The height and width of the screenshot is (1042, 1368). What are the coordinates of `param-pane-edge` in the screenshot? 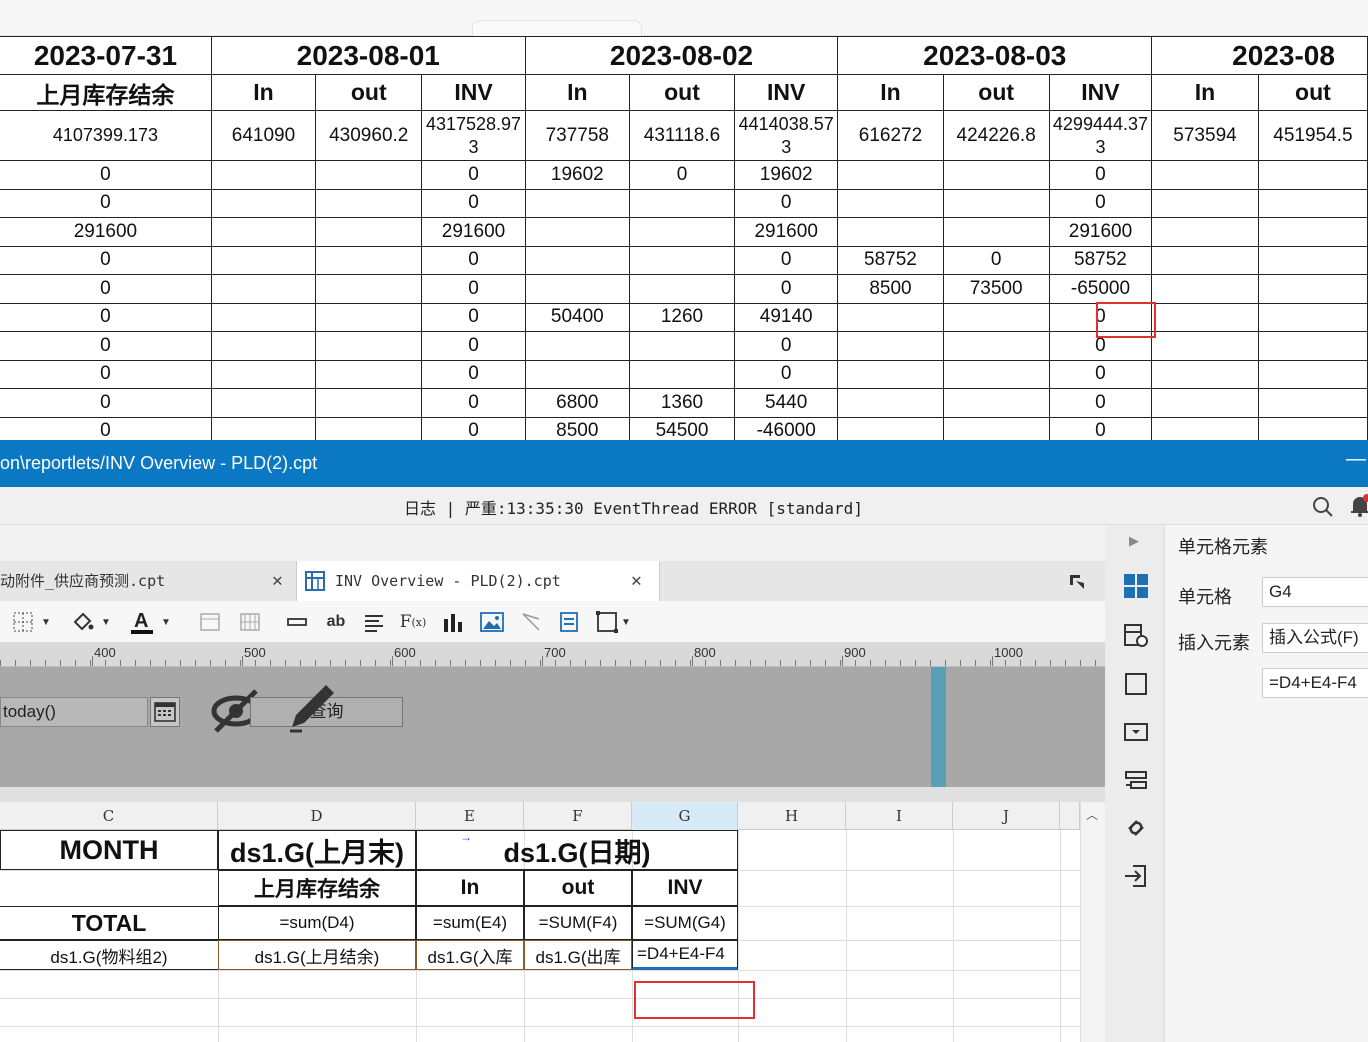 It's located at (938, 727).